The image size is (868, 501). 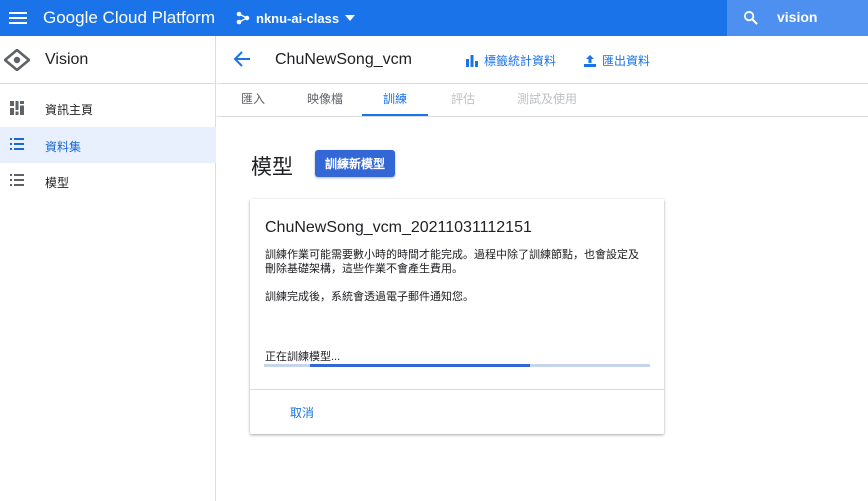 I want to click on sidebar-item-datasets: 資料集, so click(x=108, y=145).